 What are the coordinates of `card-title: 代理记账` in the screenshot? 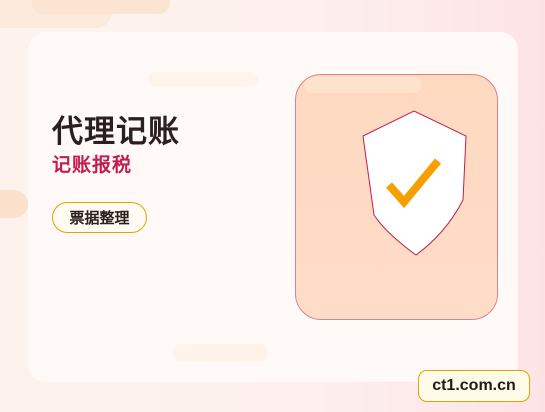 It's located at (116, 132).